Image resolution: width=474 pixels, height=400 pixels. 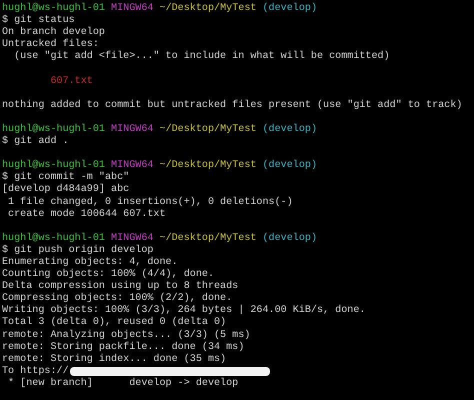 I want to click on output-line: remote: Analyzing objects... (3/3) (5 ms), so click(x=126, y=336).